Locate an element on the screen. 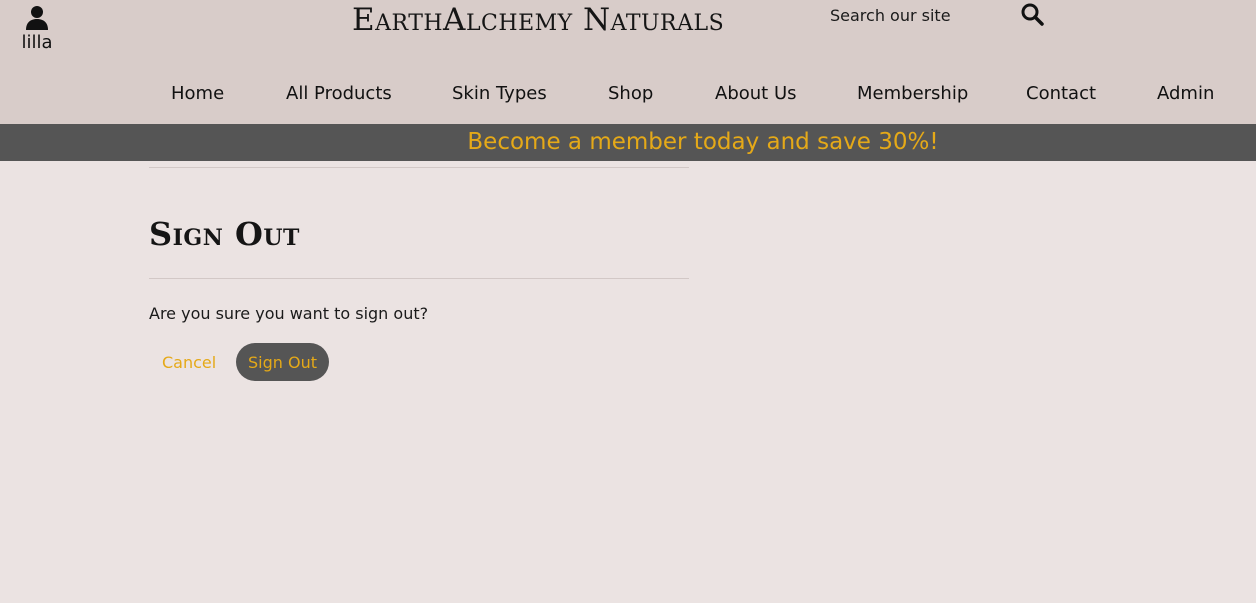 This screenshot has width=1256, height=603. sign-out-button: Sign Out is located at coordinates (282, 362).